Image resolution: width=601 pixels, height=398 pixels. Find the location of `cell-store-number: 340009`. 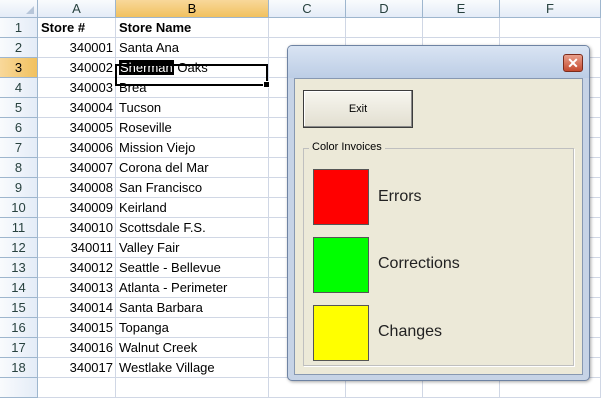

cell-store-number: 340009 is located at coordinates (77, 208).